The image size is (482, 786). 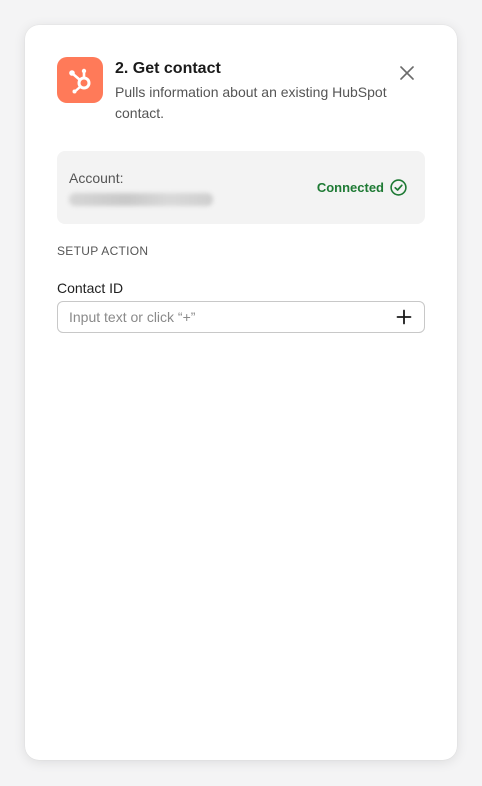 I want to click on close-icon, so click(x=407, y=73).